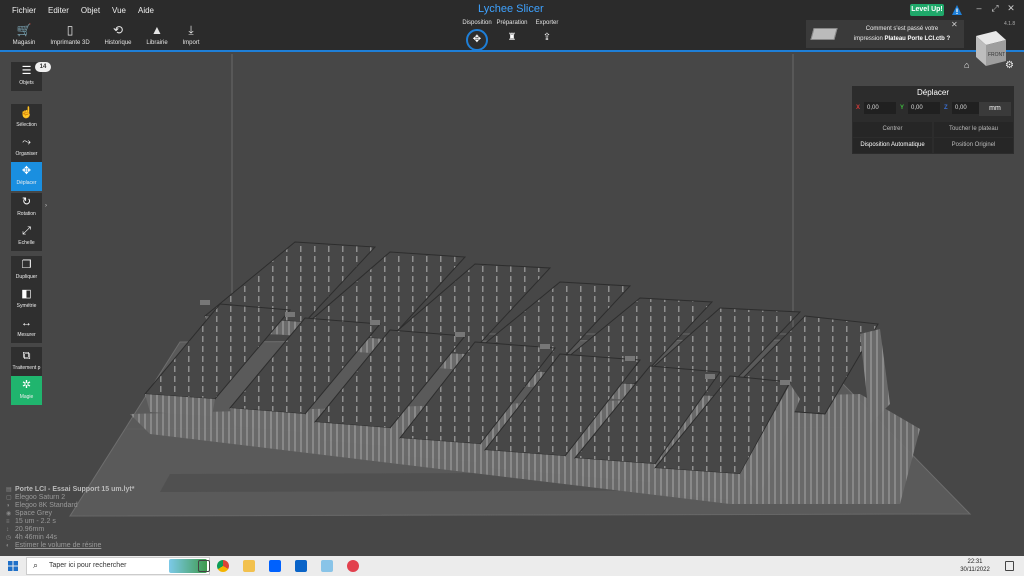 This screenshot has width=1024, height=576. What do you see at coordinates (917, 39) in the screenshot?
I see `notification-file: Plateau Porte LCI.ctb ?` at bounding box center [917, 39].